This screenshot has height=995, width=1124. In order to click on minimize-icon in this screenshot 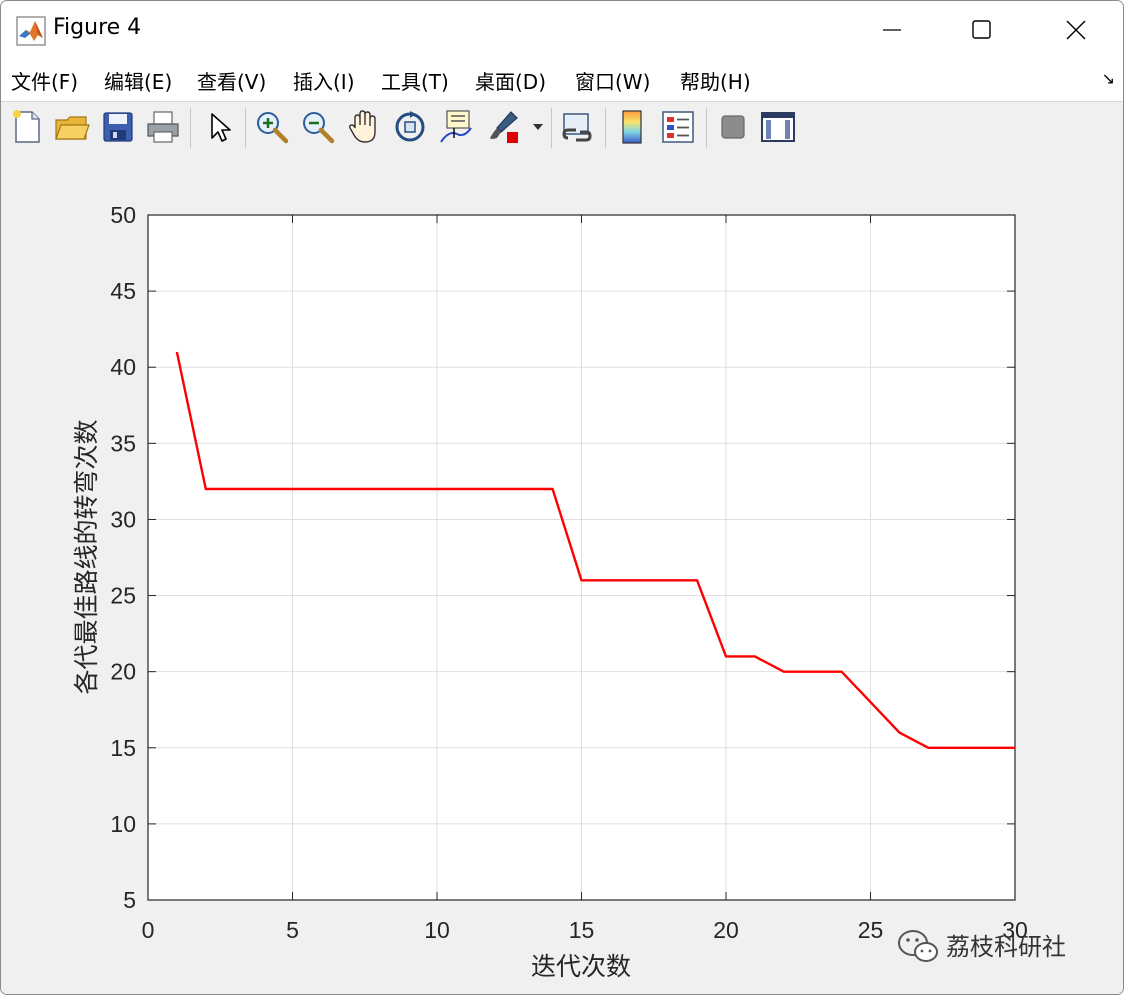, I will do `click(892, 30)`.